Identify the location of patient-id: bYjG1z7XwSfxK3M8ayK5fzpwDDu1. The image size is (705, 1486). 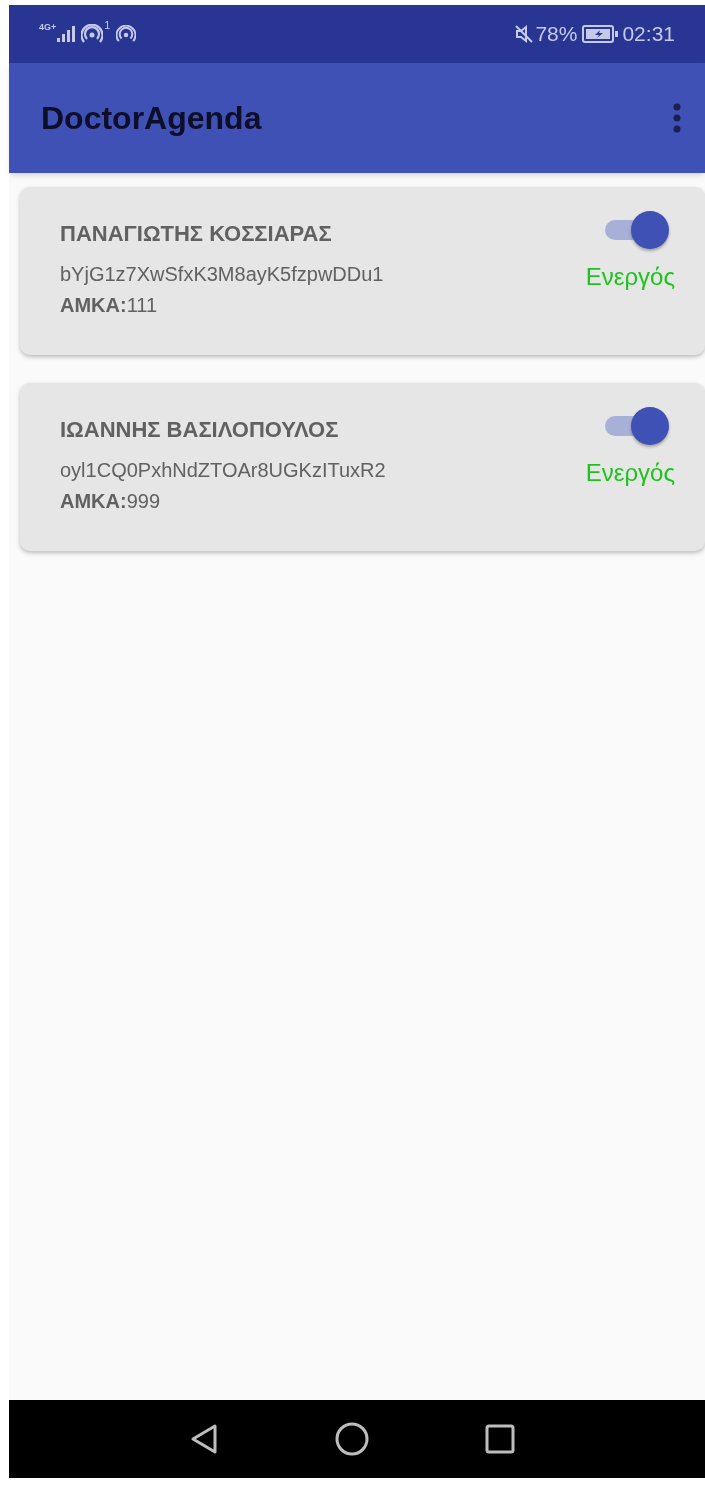
(222, 274).